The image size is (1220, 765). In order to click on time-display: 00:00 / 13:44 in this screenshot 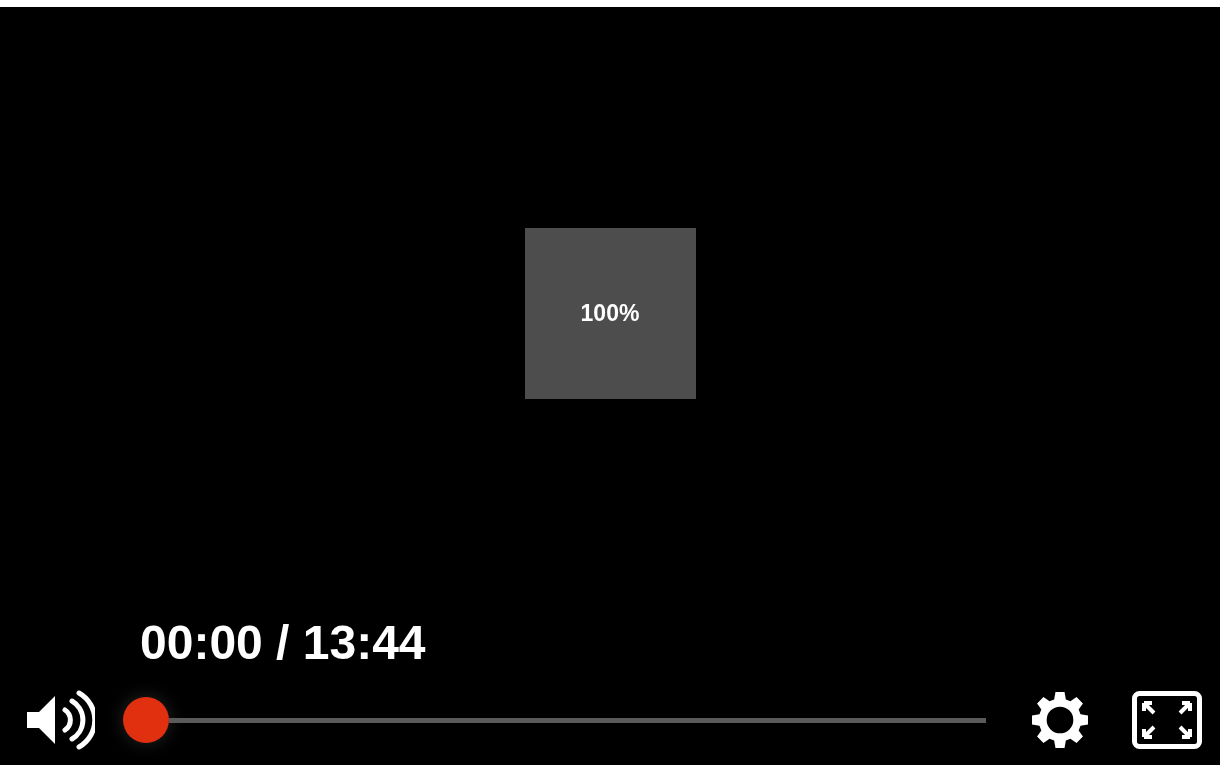, I will do `click(283, 642)`.